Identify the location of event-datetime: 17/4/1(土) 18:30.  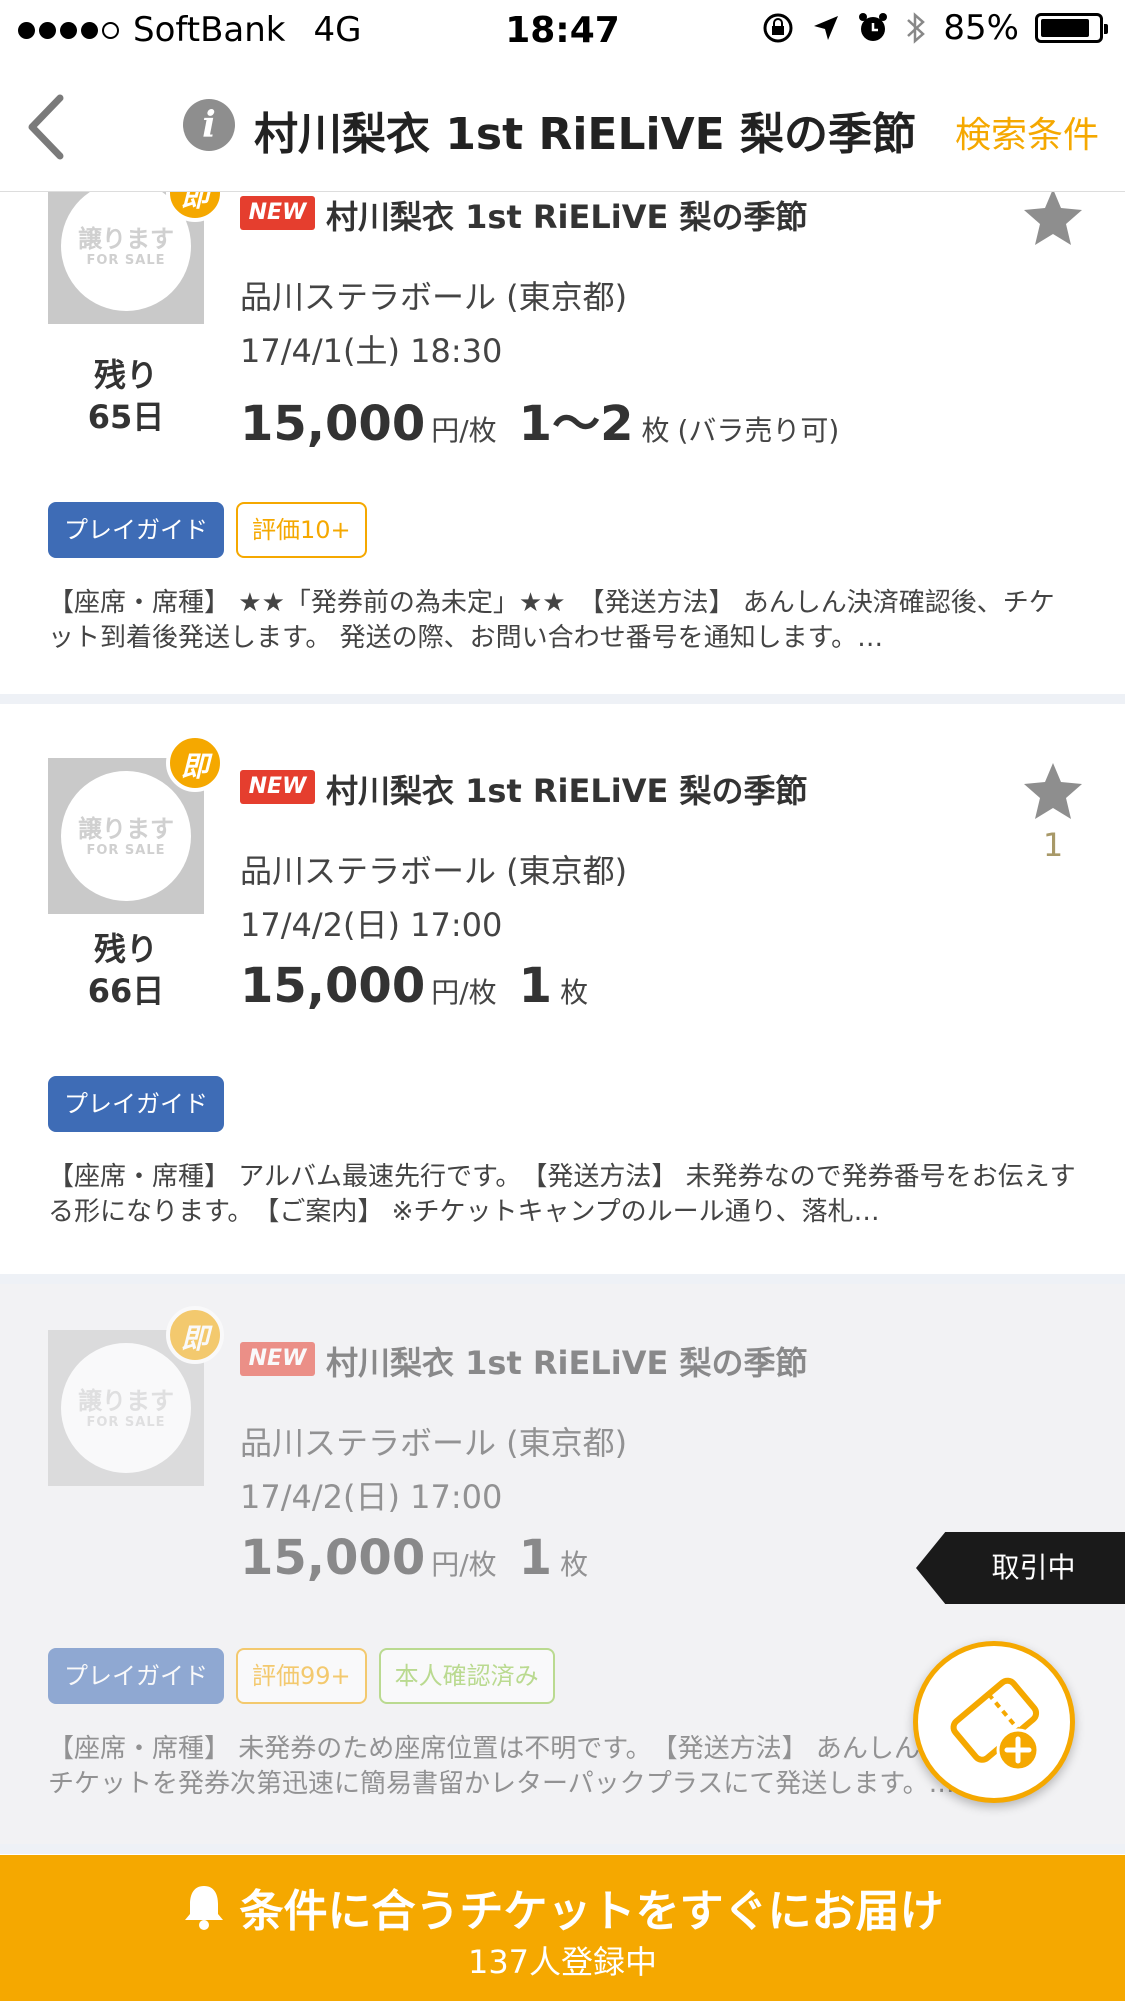
(371, 351).